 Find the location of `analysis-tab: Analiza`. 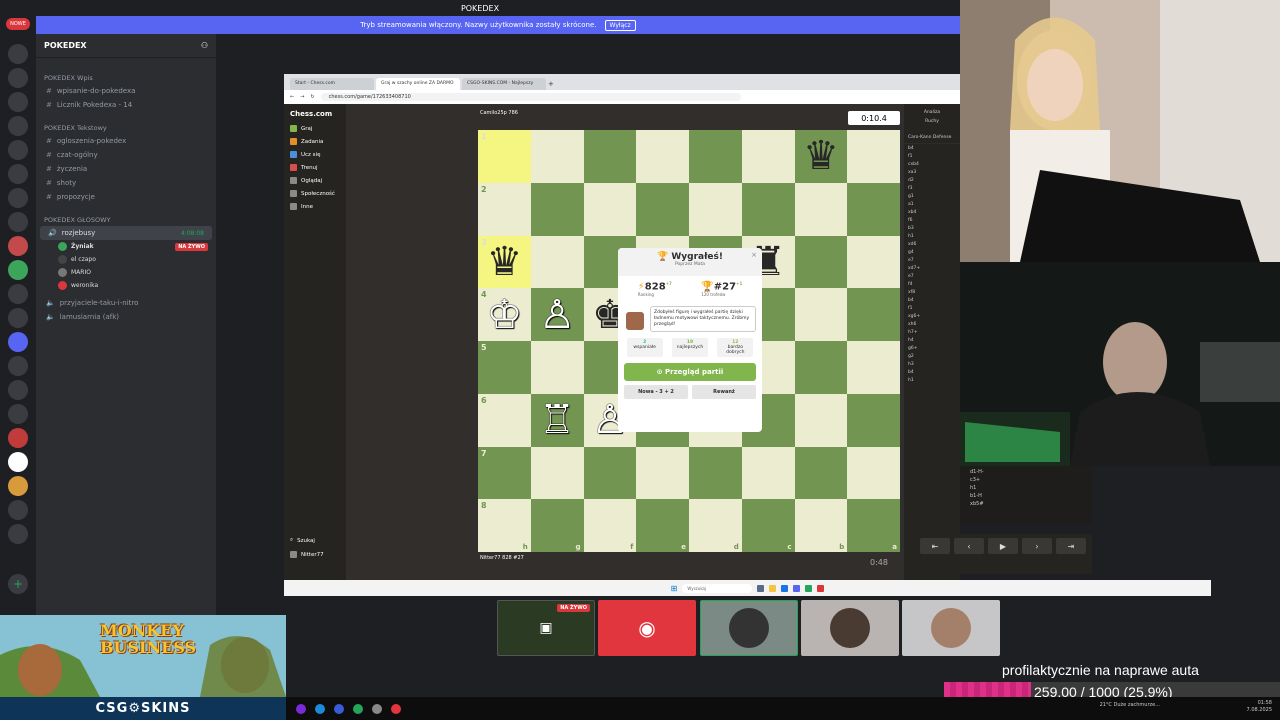

analysis-tab: Analiza is located at coordinates (932, 110).